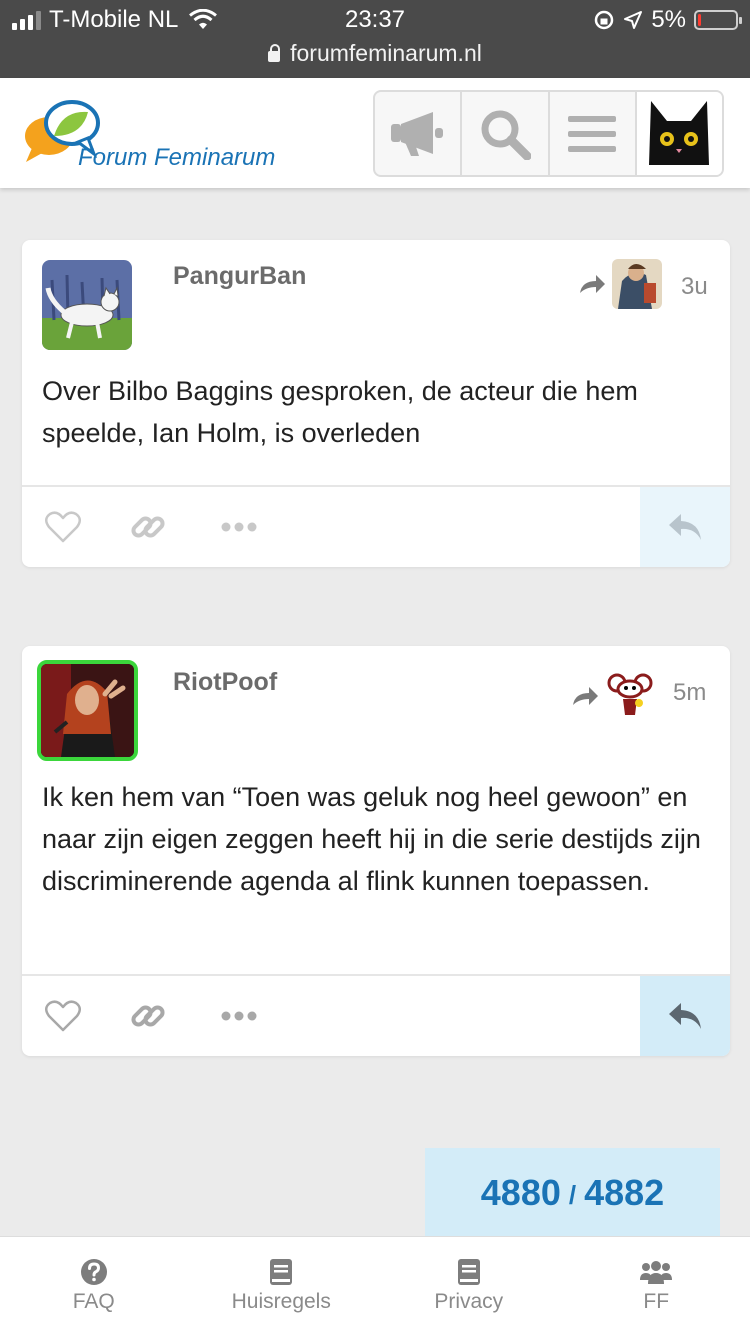 This screenshot has height=1334, width=750. I want to click on header-buttons, so click(548, 133).